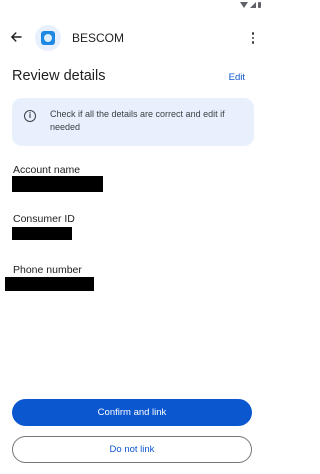  I want to click on phone-number-label: Phone number, so click(47, 270).